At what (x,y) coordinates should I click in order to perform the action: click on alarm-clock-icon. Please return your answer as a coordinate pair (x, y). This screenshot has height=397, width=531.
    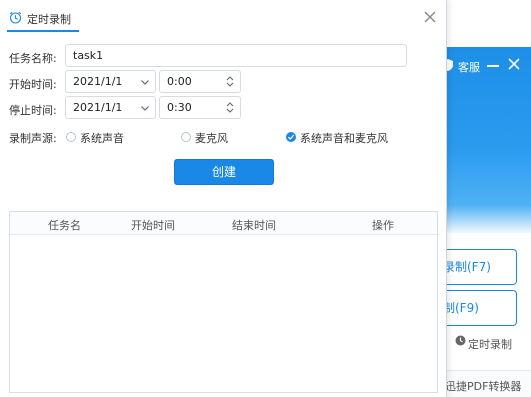
    Looking at the image, I should click on (15, 17).